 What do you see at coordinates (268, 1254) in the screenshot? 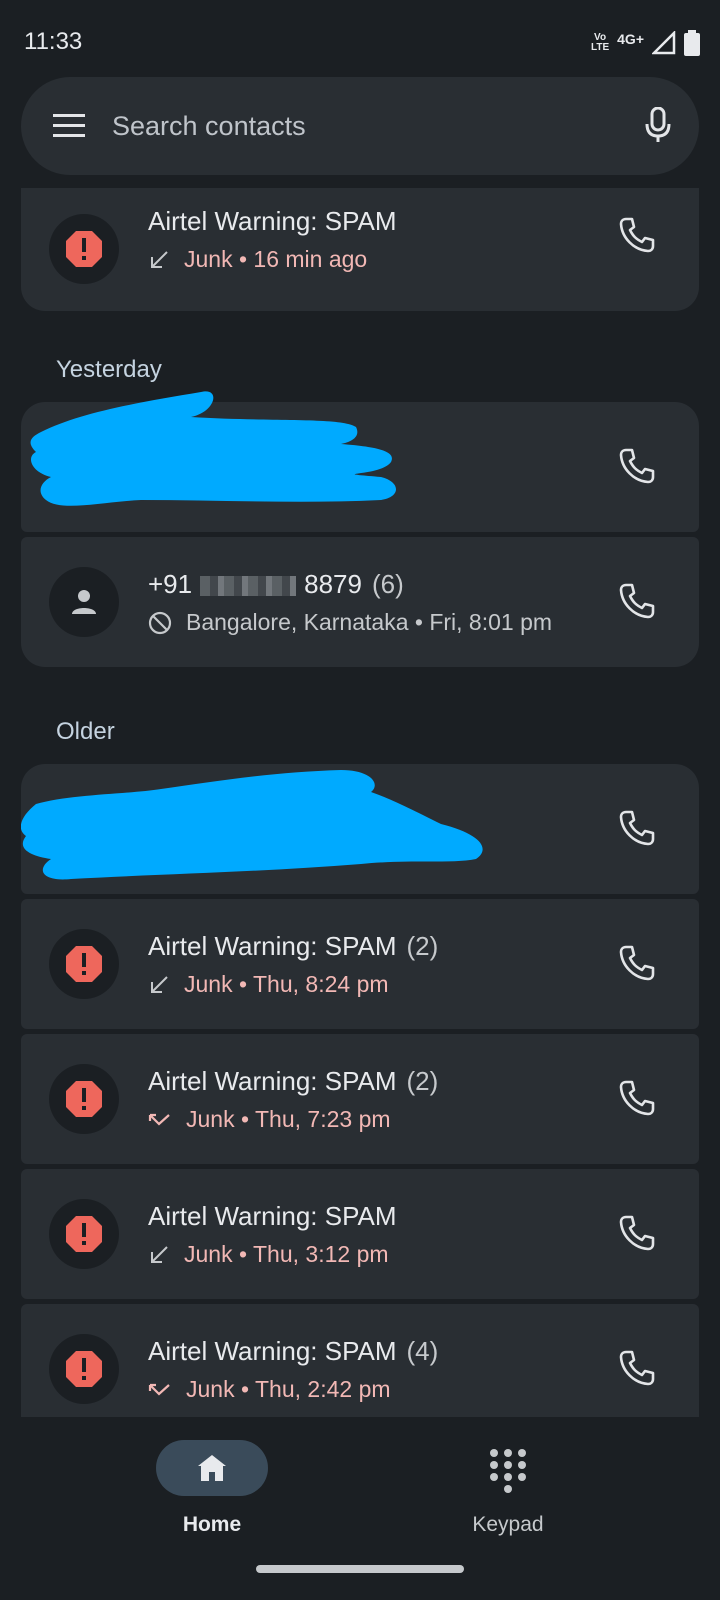
I see `call-details: Junk • Thu, 3:12 pm` at bounding box center [268, 1254].